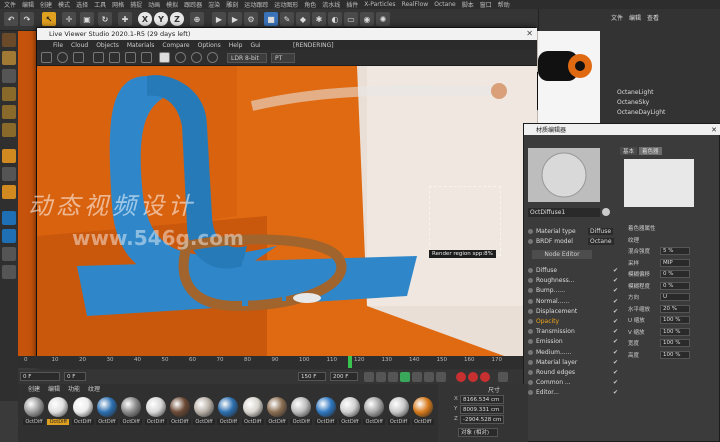 The image size is (720, 442). I want to click on material-editor-titlebar: 材质编辑器 ✕, so click(622, 129).